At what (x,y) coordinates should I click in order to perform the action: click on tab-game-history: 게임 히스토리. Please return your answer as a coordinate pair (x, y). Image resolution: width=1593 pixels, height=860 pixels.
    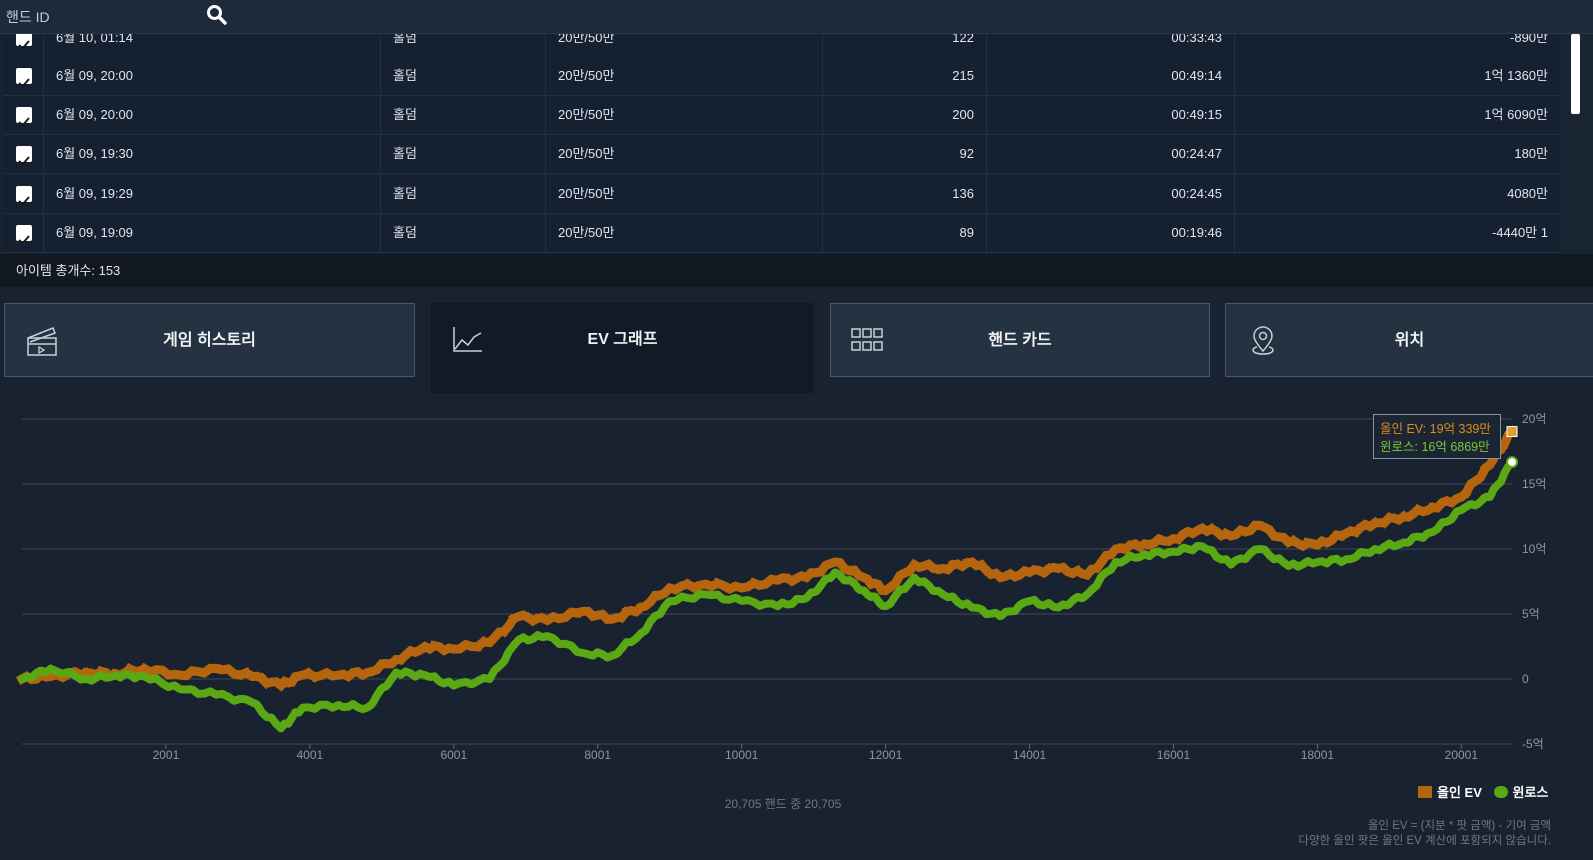
    Looking at the image, I should click on (209, 340).